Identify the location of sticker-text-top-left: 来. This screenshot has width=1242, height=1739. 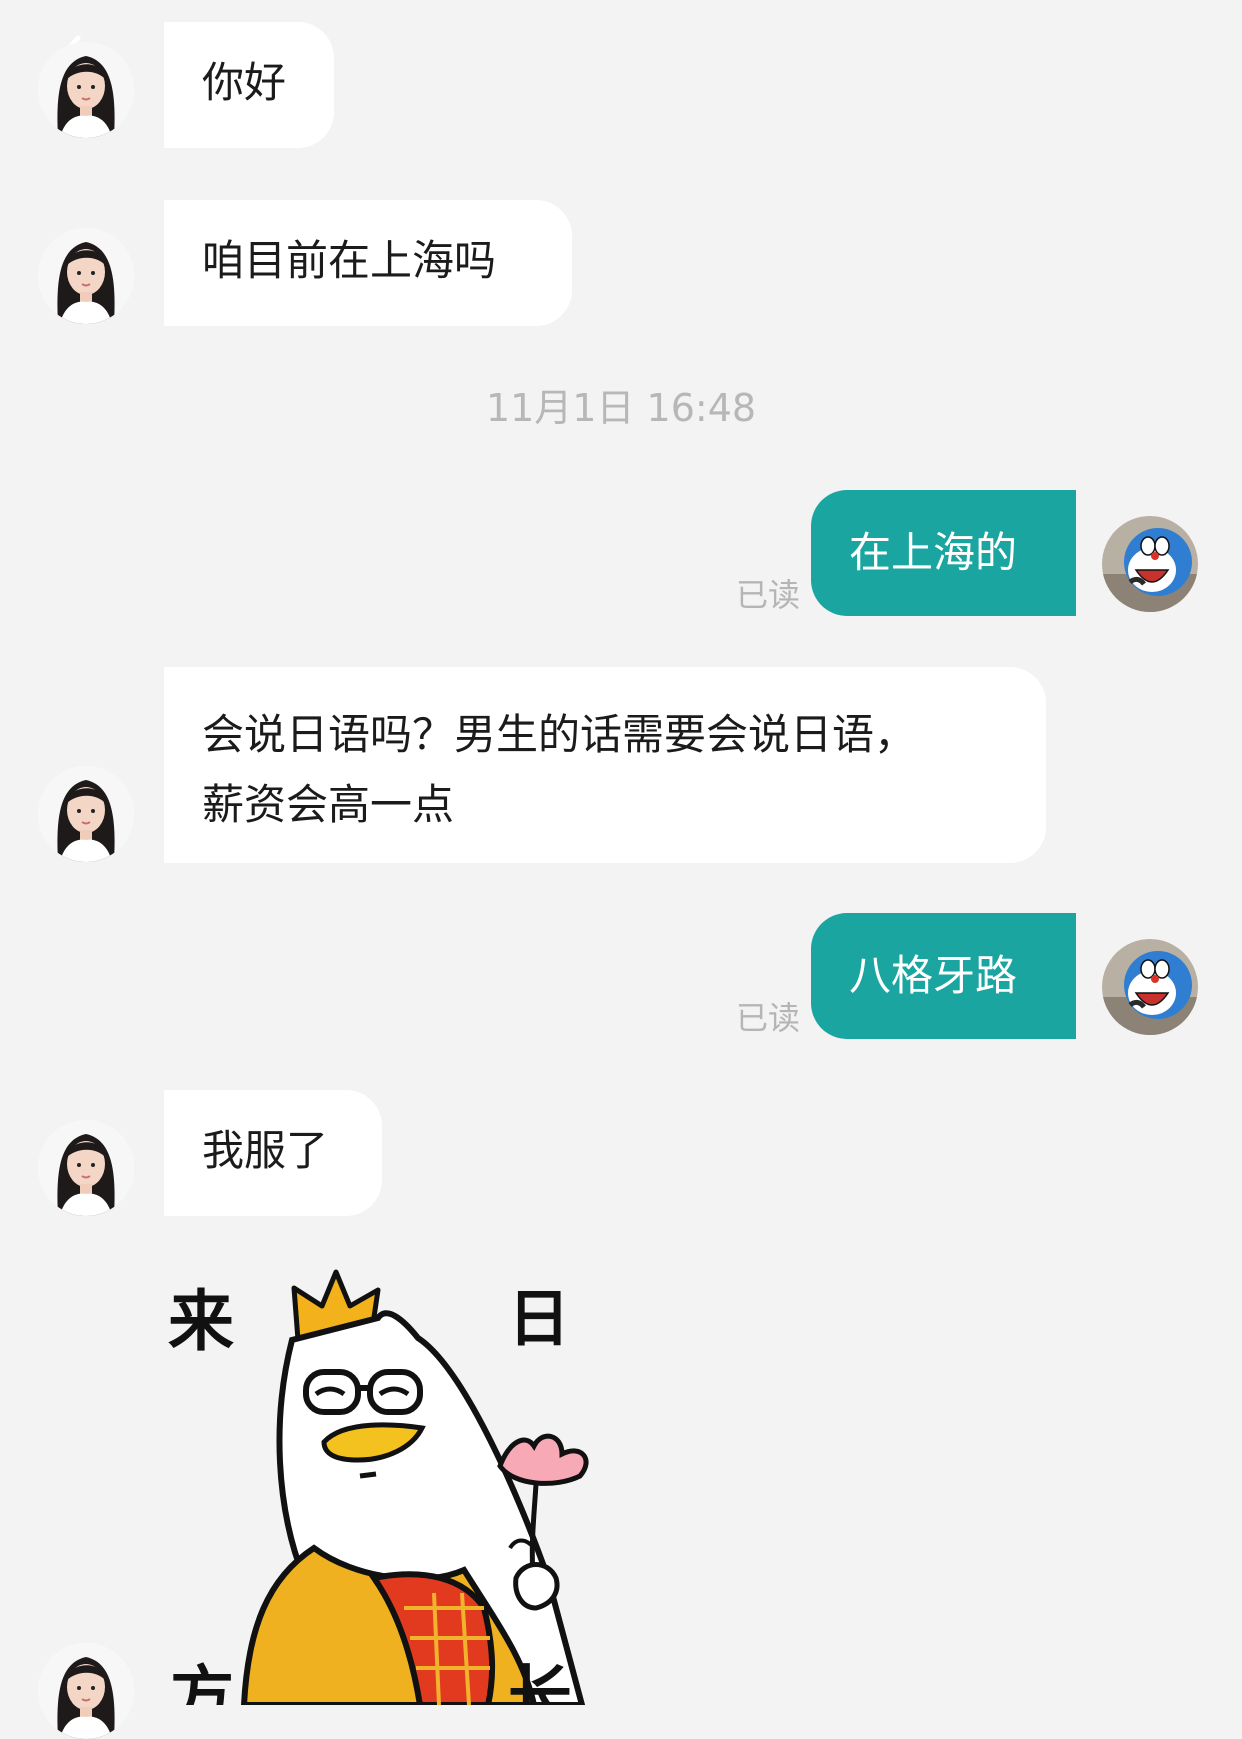
(201, 1321).